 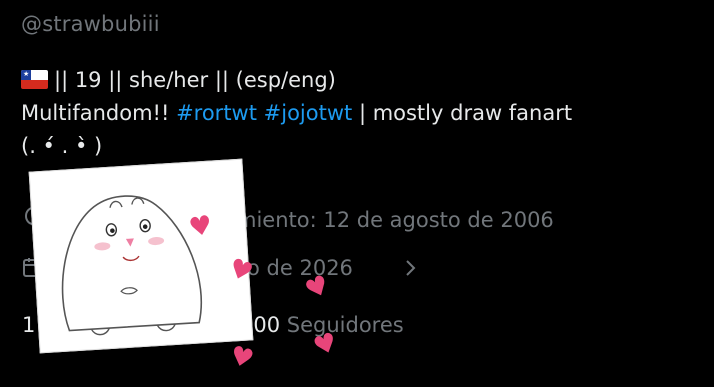 What do you see at coordinates (395, 220) in the screenshot?
I see `birthday-text: miento: 12 de agosto de 2006` at bounding box center [395, 220].